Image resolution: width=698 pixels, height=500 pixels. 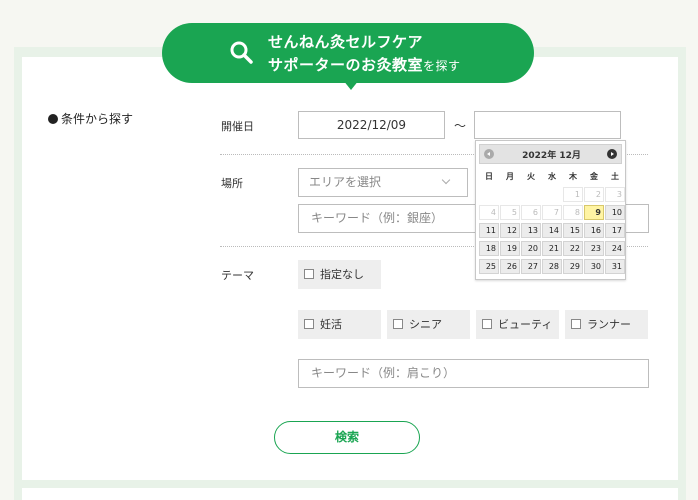 What do you see at coordinates (615, 248) in the screenshot?
I see `calendar-day: 24` at bounding box center [615, 248].